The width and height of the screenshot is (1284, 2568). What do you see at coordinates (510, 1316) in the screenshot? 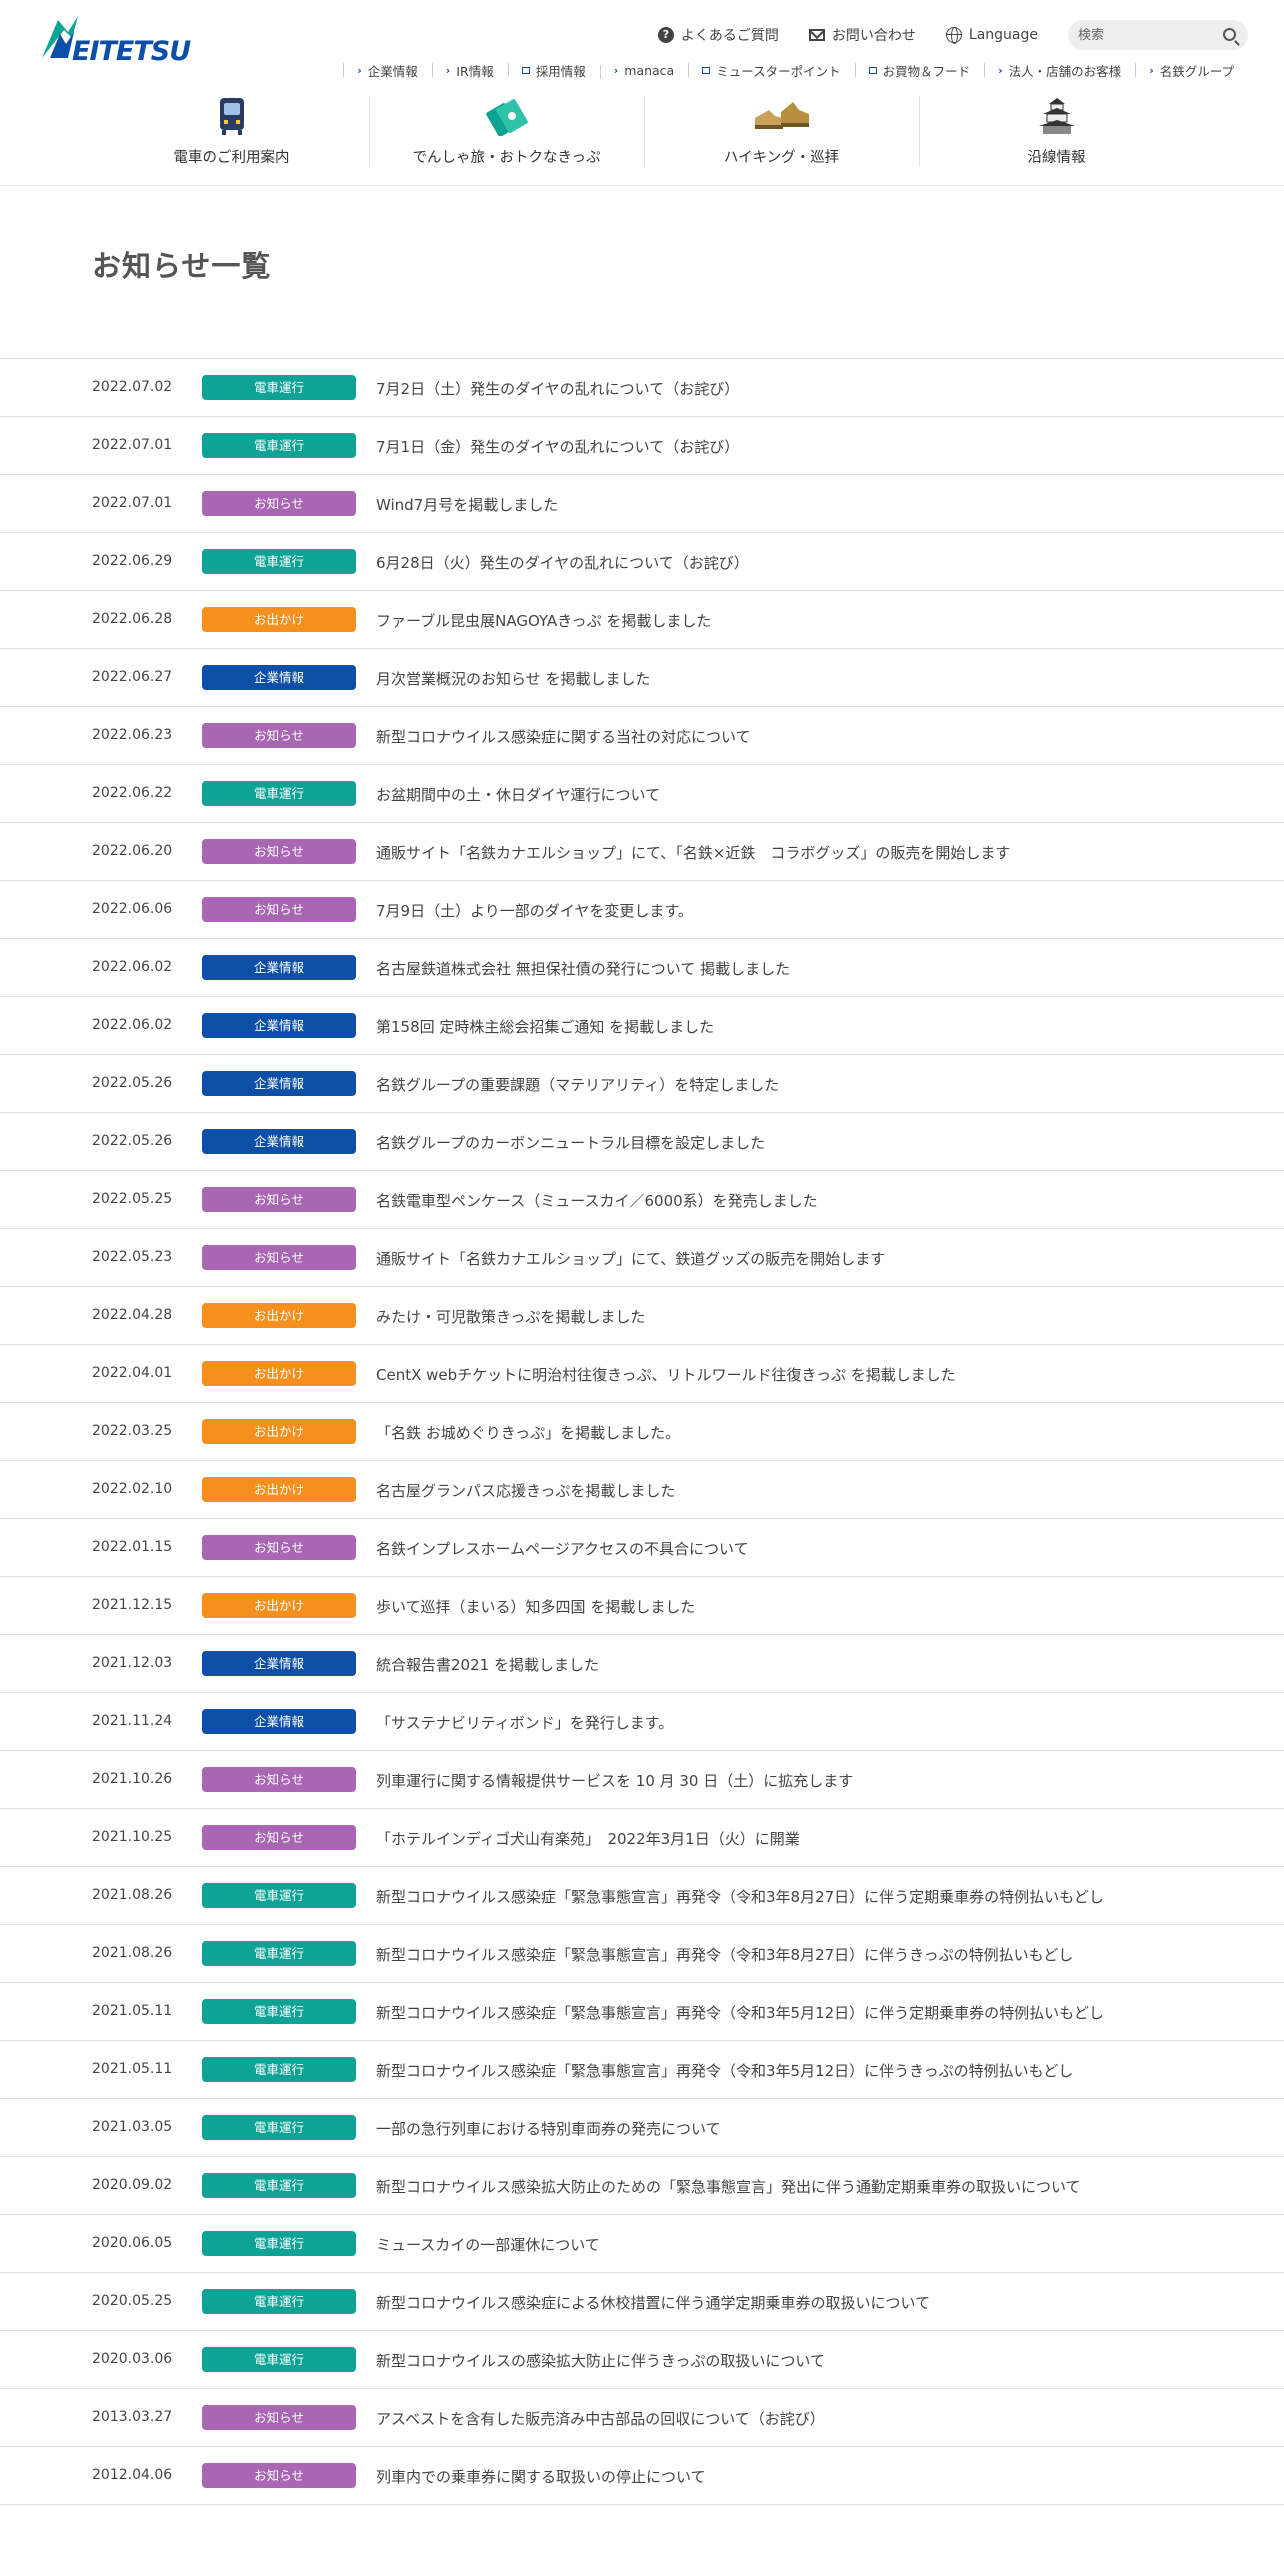
I see `news-title-link: みたけ・可児散策きっぷを掲載しました` at bounding box center [510, 1316].